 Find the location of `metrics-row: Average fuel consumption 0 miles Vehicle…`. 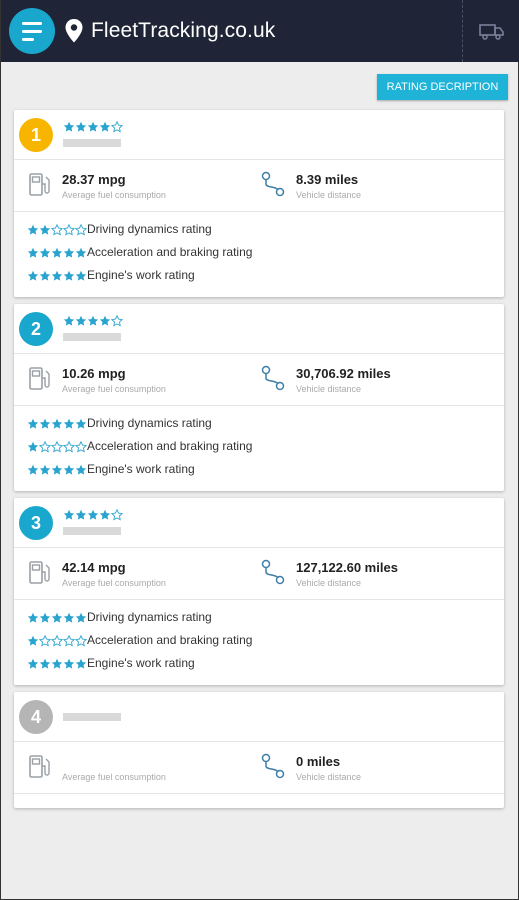

metrics-row: Average fuel consumption 0 miles Vehicle… is located at coordinates (259, 768).